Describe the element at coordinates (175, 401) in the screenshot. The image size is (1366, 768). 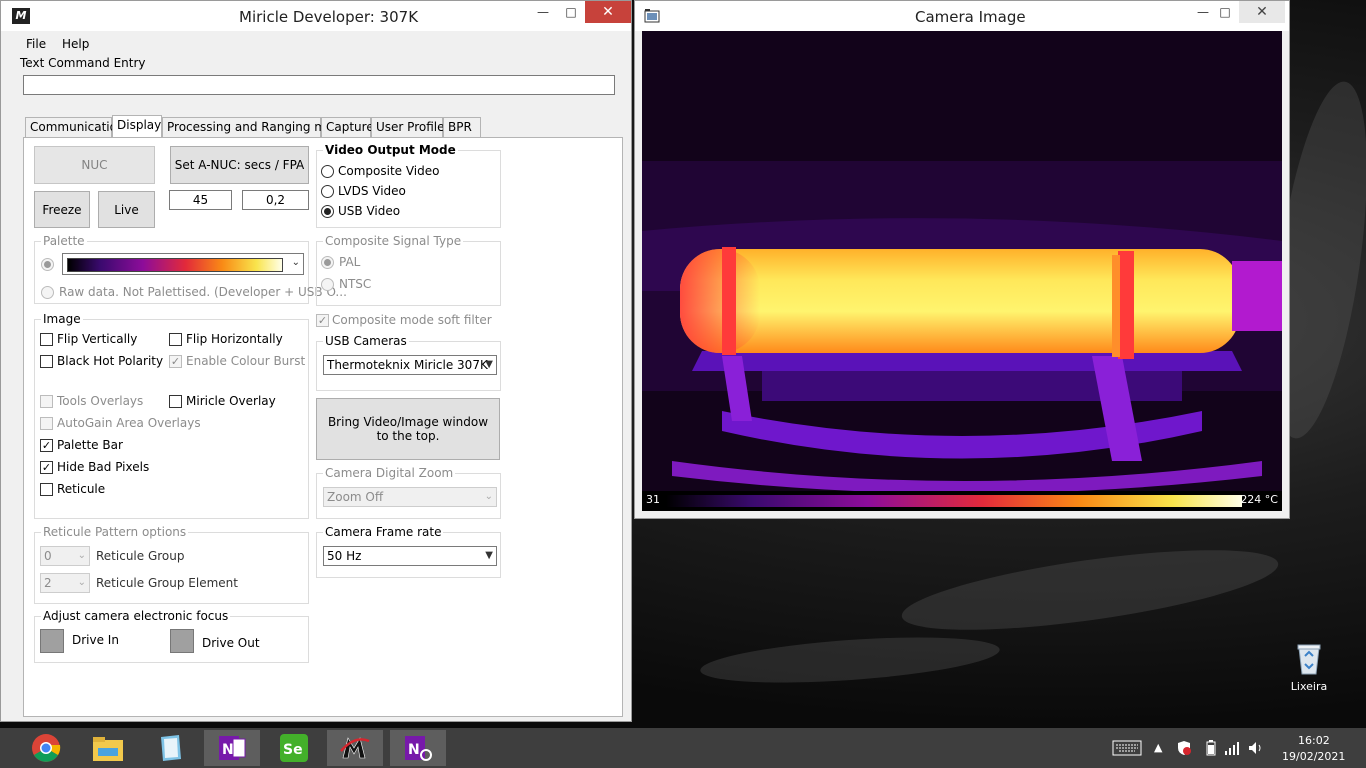
I see `miricle-overlay-checkbox` at that location.